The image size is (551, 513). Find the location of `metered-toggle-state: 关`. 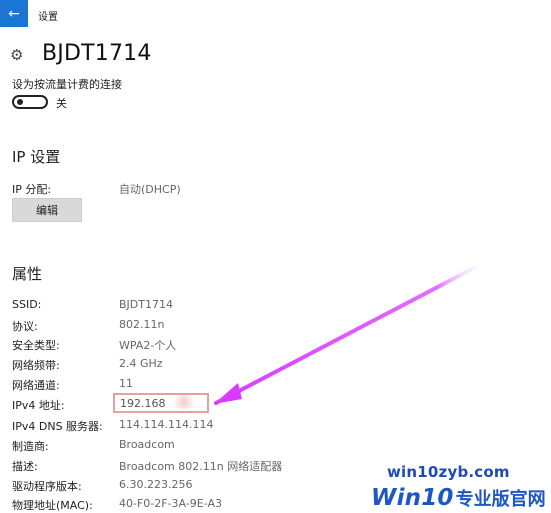

metered-toggle-state: 关 is located at coordinates (61, 103).